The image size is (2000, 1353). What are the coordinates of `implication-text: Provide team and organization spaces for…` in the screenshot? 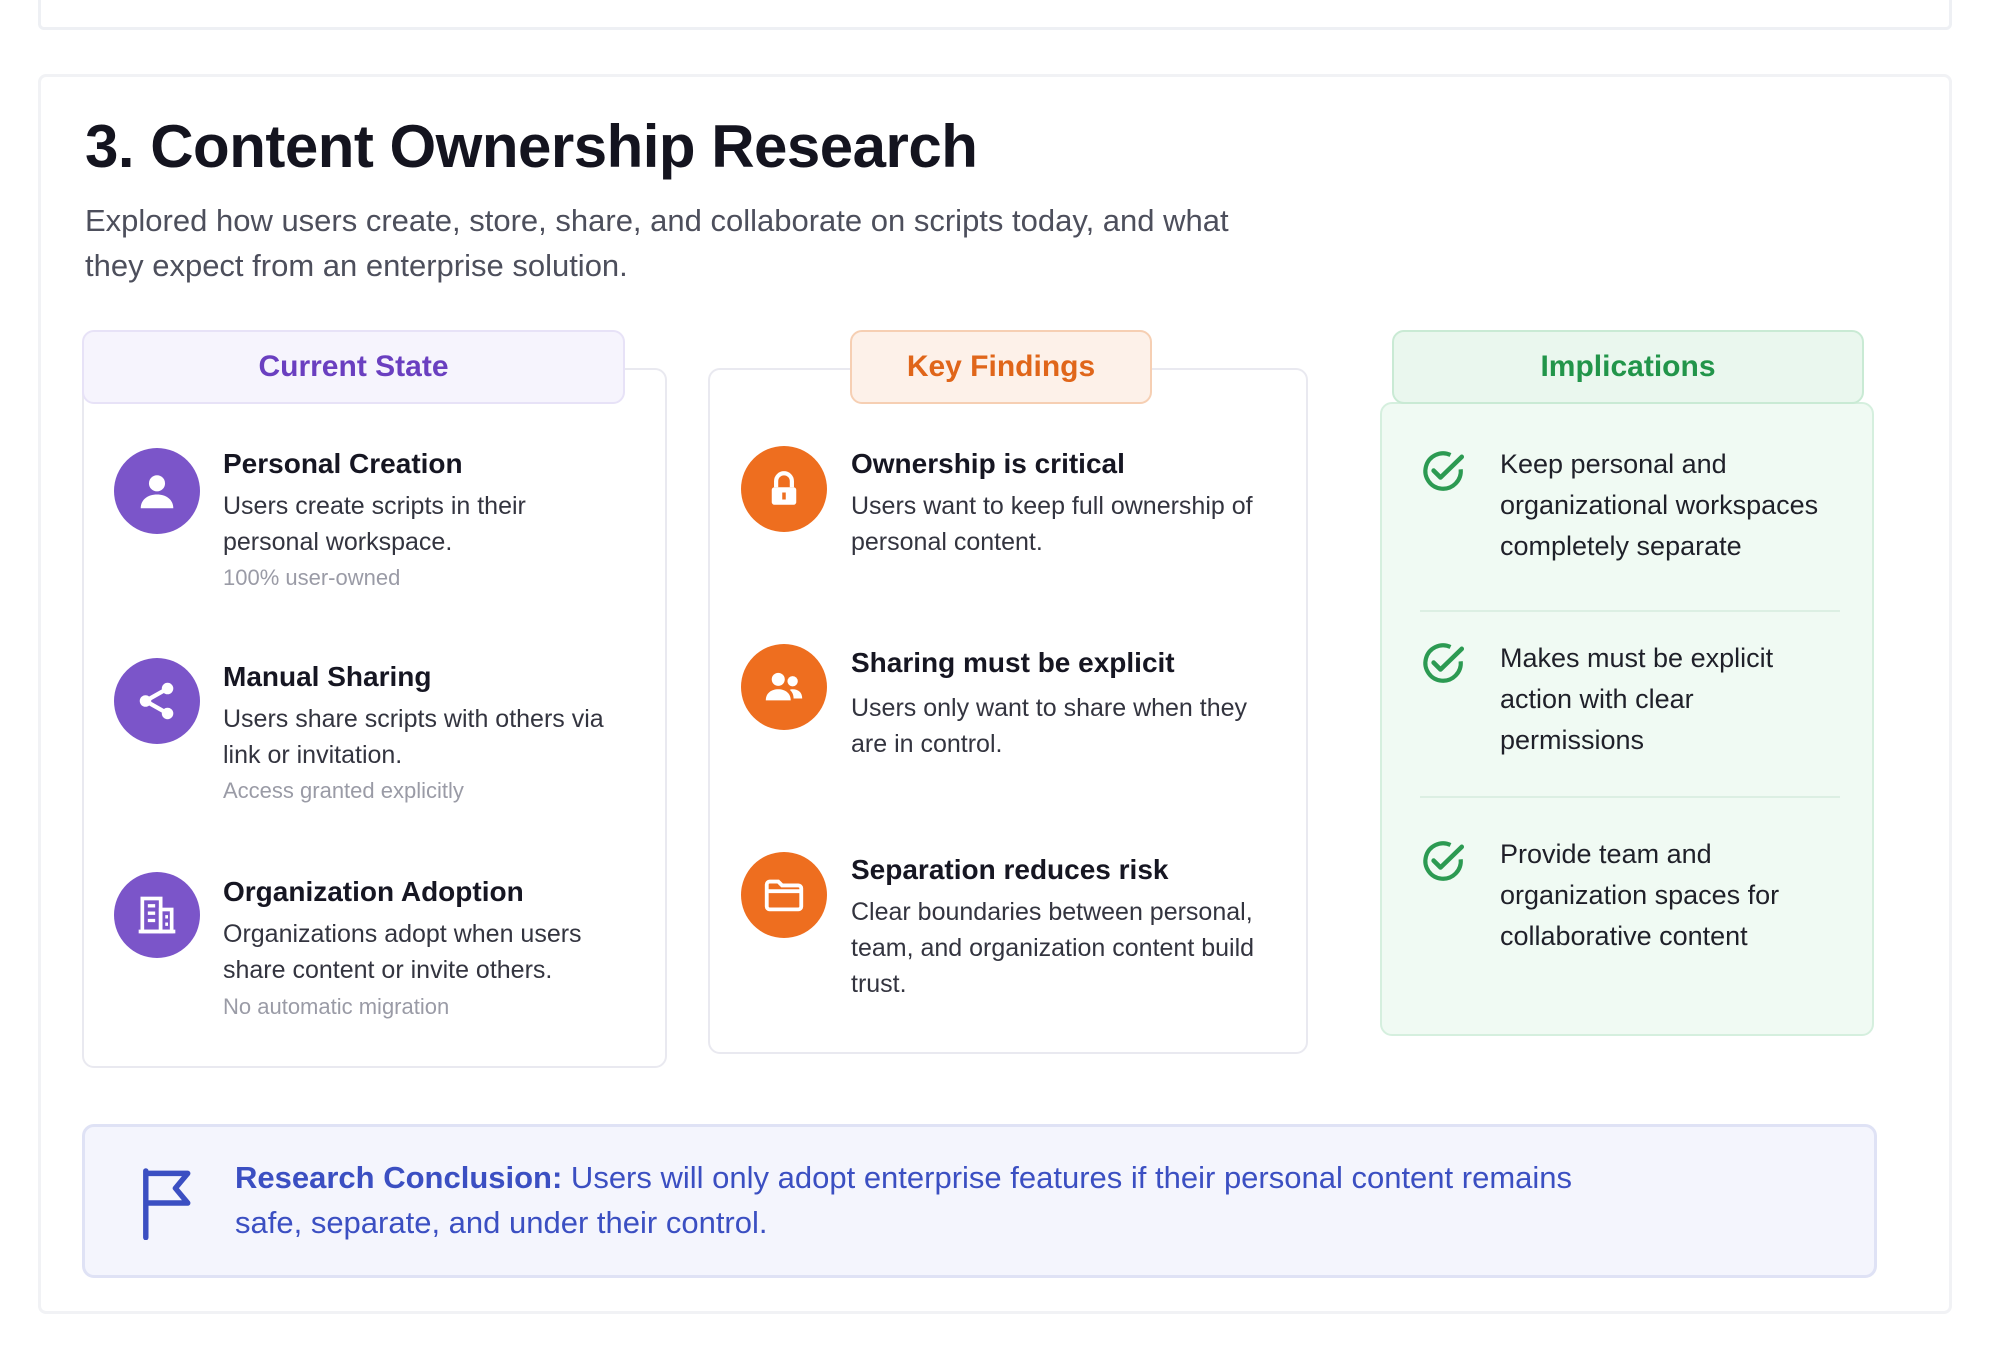 It's located at (1640, 895).